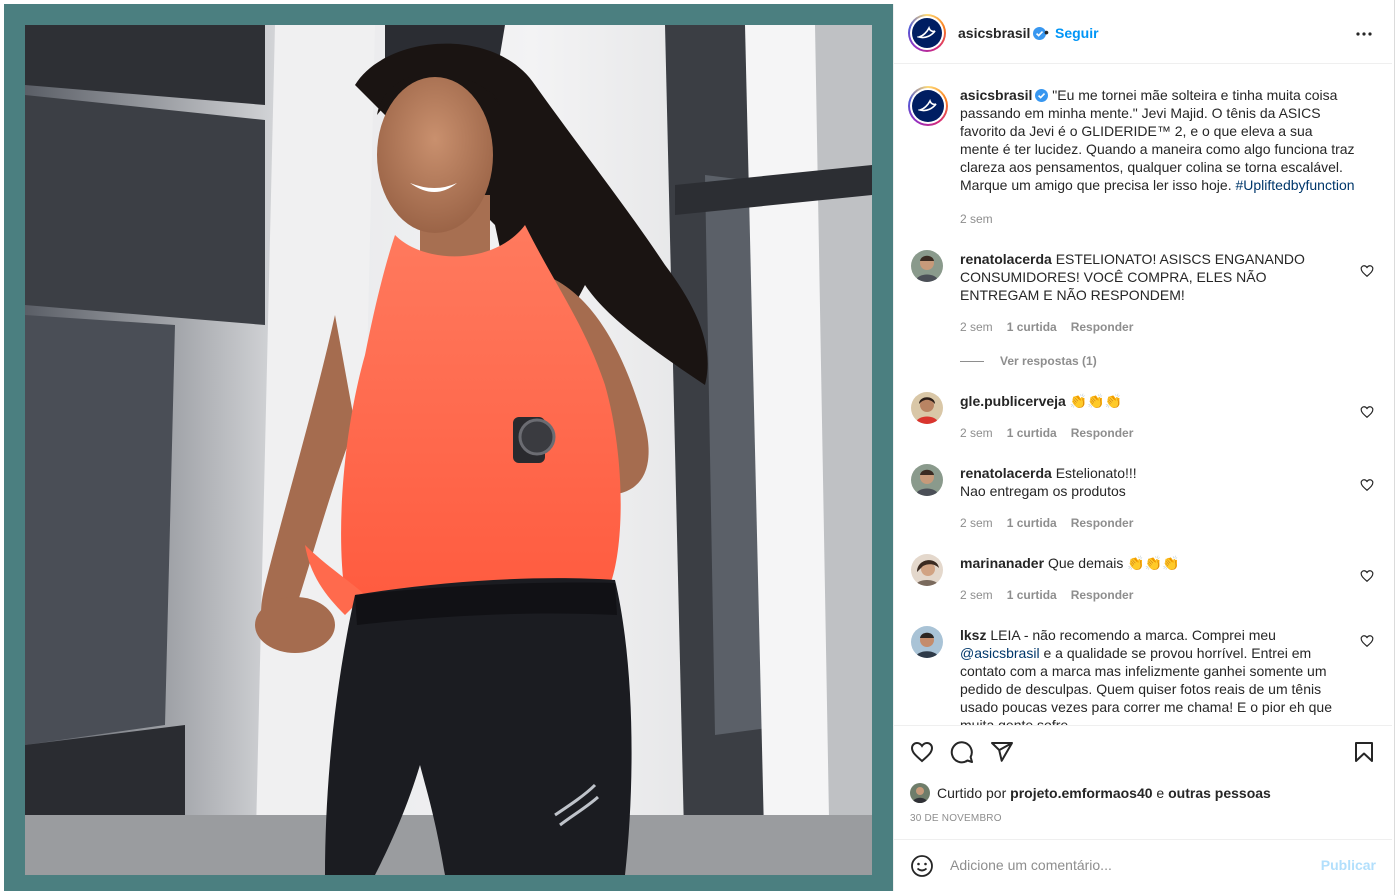 This screenshot has height=895, width=1395. Describe the element at coordinates (996, 95) in the screenshot. I see `caption-username: asicsbrasil` at that location.